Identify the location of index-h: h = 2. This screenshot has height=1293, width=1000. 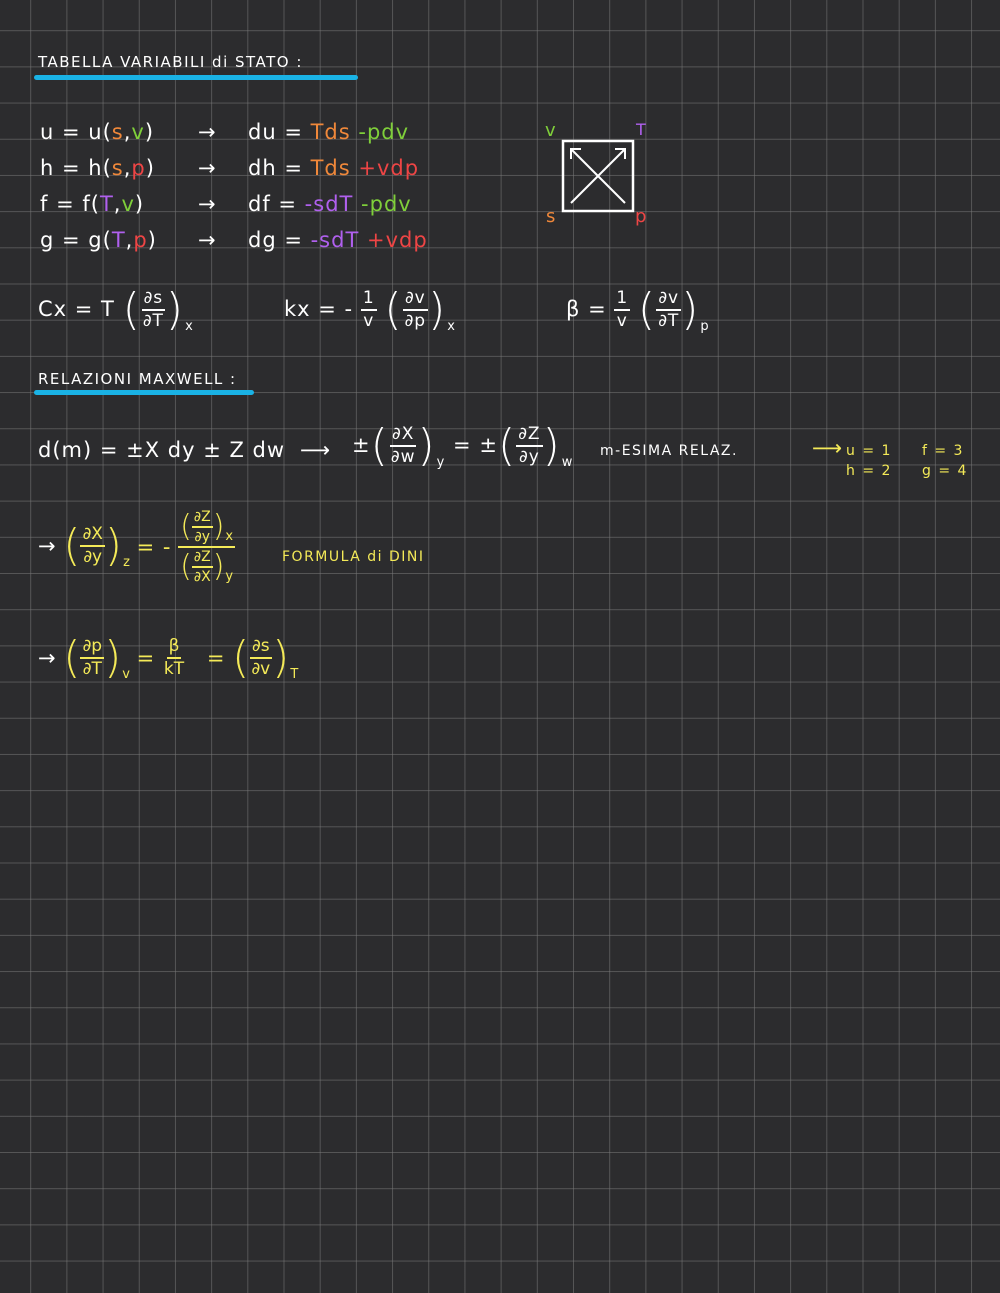
(869, 471).